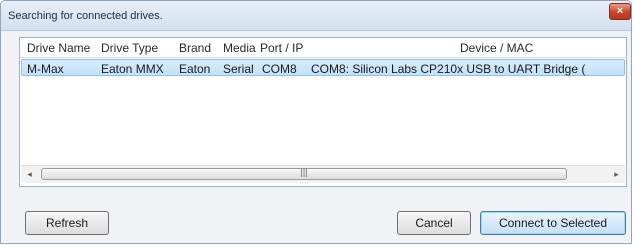 The width and height of the screenshot is (634, 246). I want to click on column-header-drive-type: Drive Type, so click(129, 48).